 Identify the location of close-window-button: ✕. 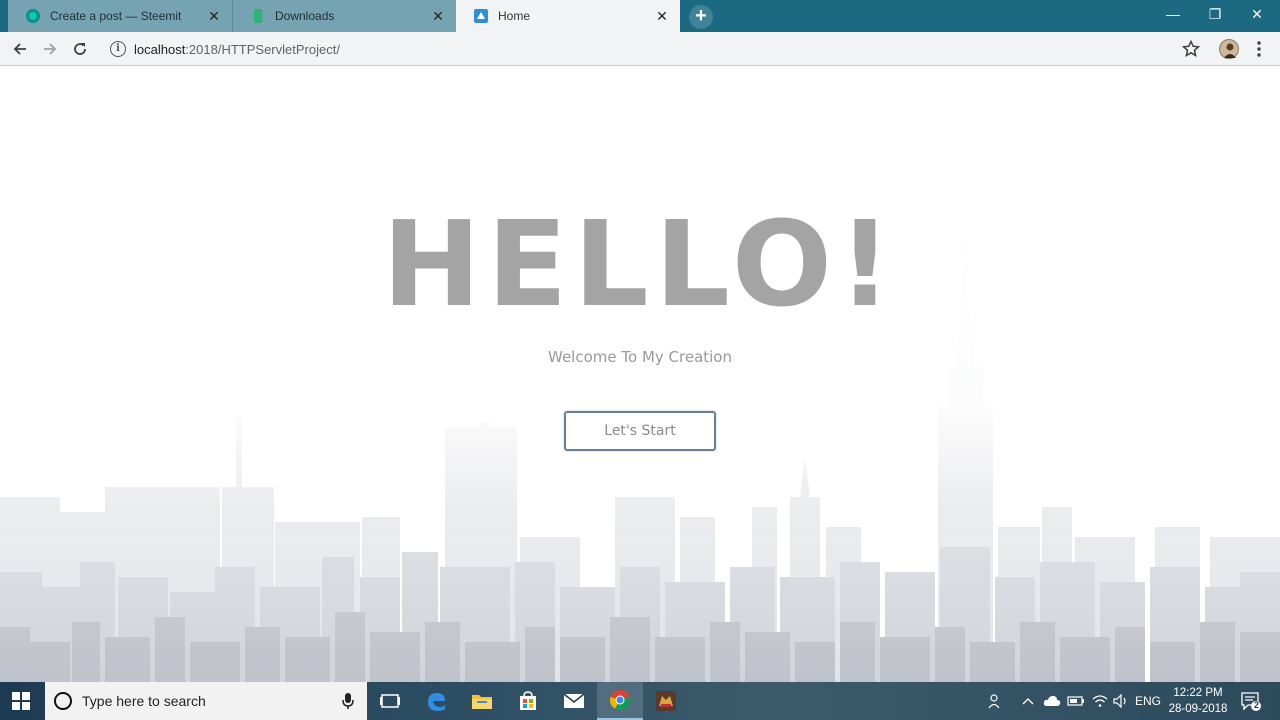
(1257, 15).